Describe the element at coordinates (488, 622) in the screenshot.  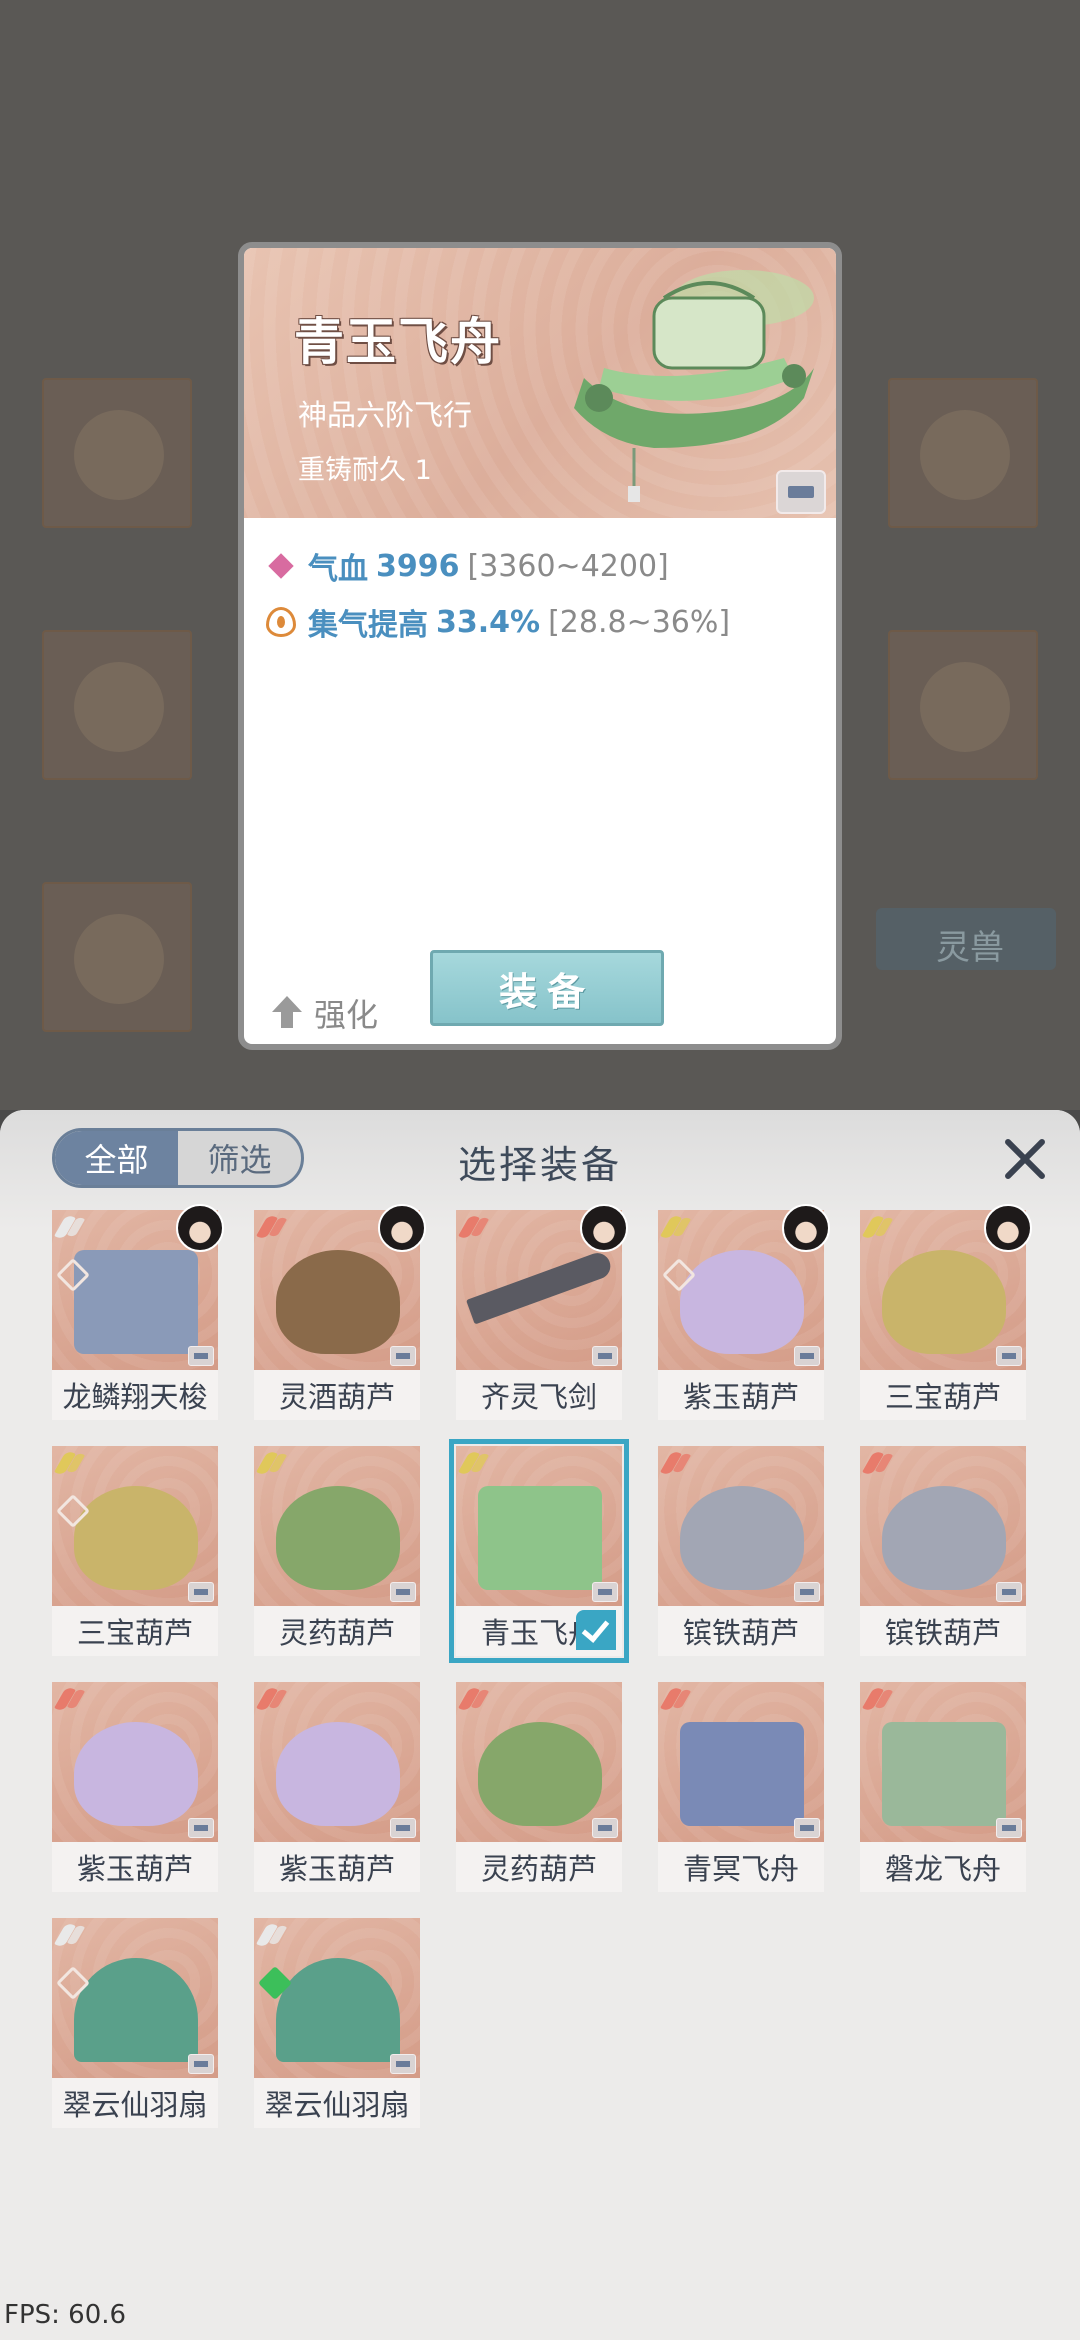
I see `stat-value: 33.4%` at that location.